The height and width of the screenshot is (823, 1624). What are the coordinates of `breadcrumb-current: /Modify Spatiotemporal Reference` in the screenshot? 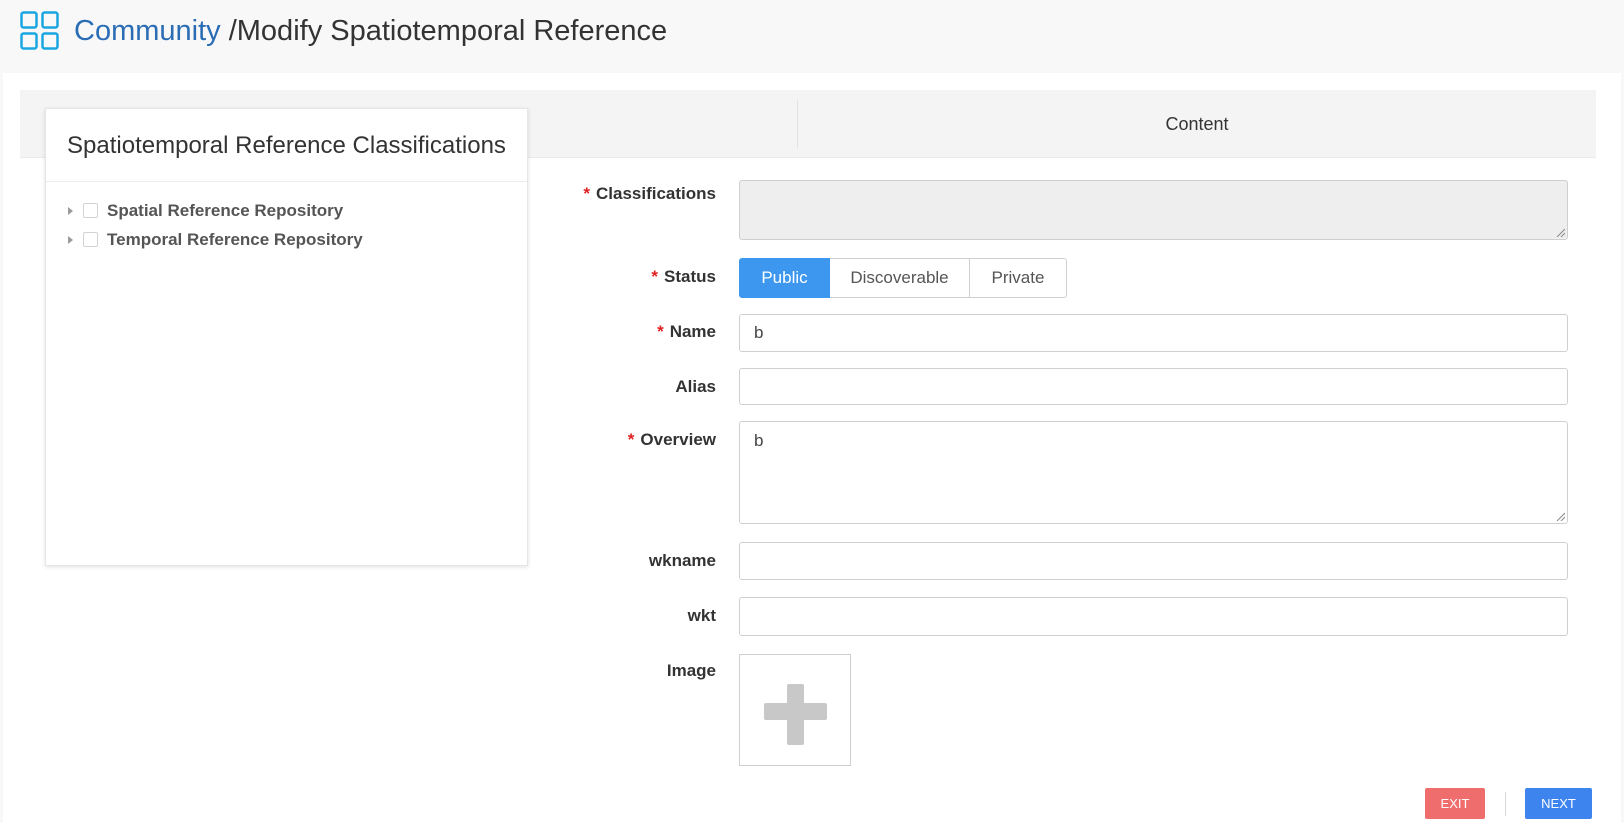 It's located at (448, 31).